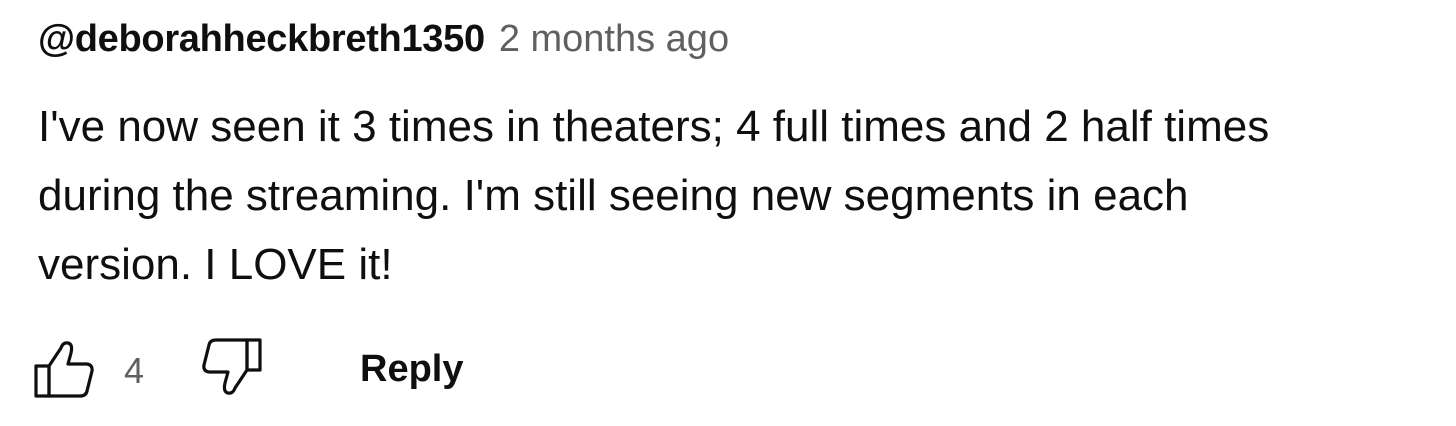 The image size is (1456, 426). I want to click on dislike-button, so click(232, 368).